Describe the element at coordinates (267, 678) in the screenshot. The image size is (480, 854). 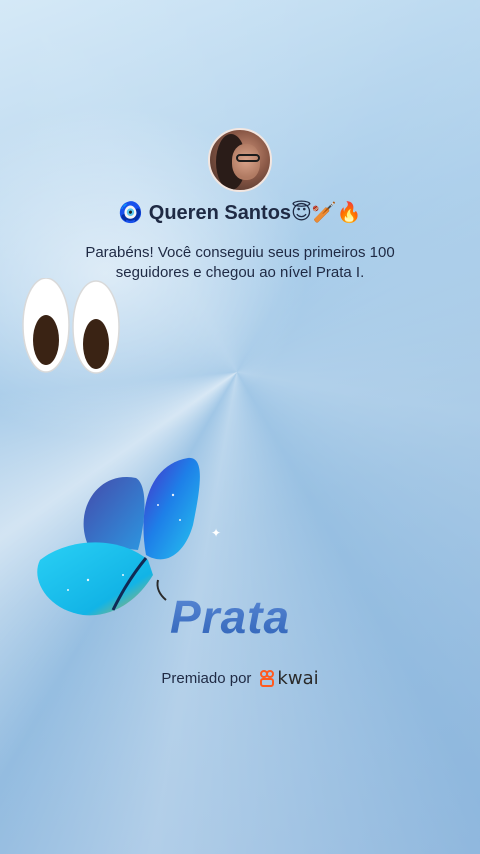
I see `kwai-logo-icon` at that location.